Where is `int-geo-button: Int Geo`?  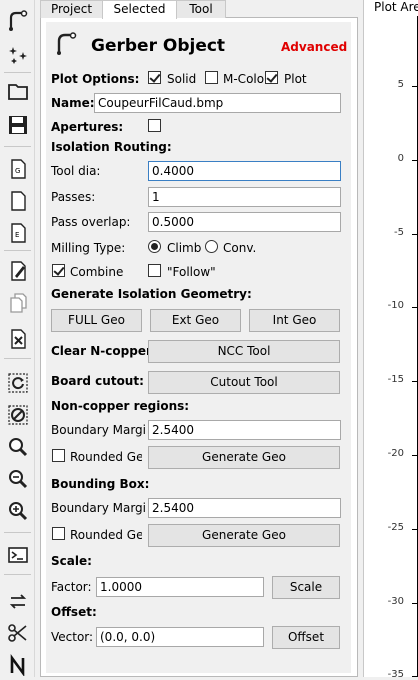
int-geo-button: Int Geo is located at coordinates (294, 320).